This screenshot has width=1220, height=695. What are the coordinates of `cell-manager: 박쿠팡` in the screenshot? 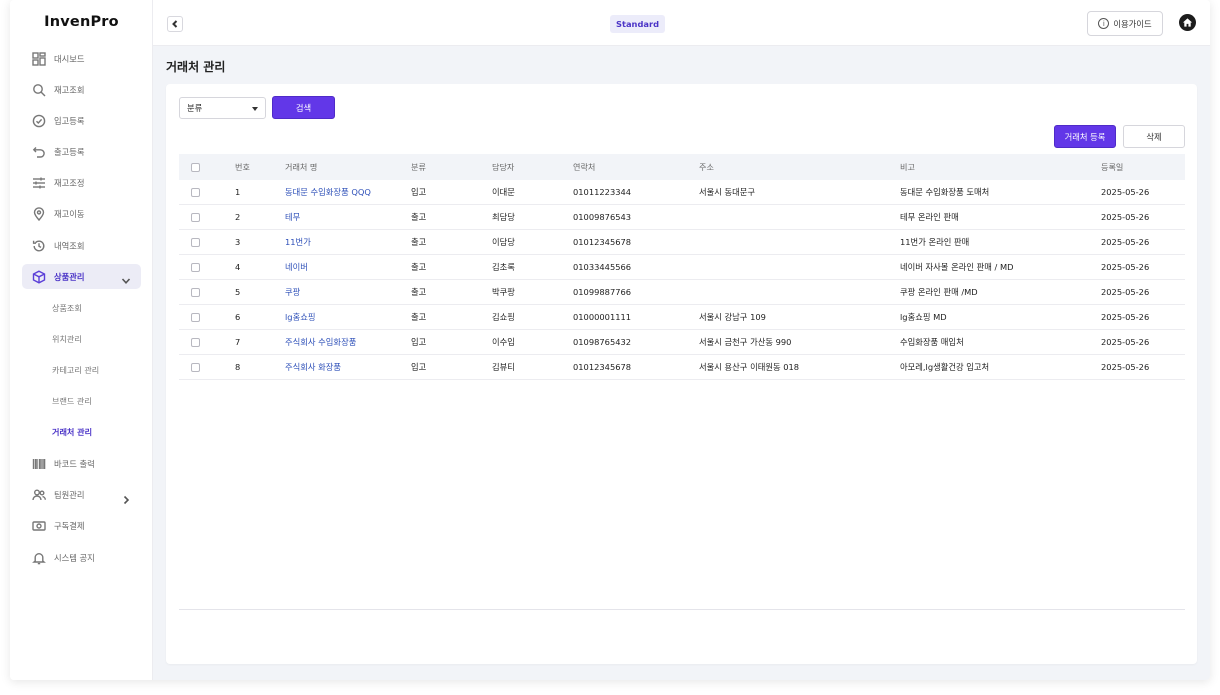 It's located at (503, 292).